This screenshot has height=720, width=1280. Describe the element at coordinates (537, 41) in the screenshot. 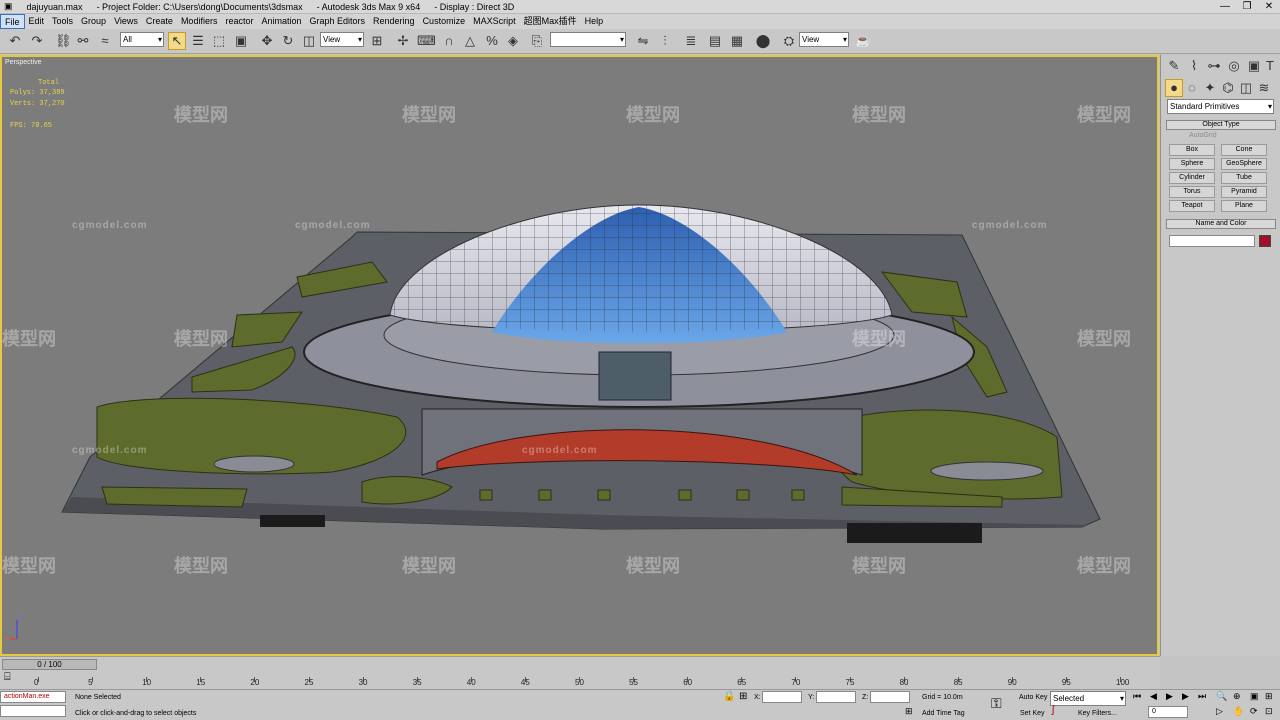

I see `edit-named-selection-icon: ⎘` at that location.